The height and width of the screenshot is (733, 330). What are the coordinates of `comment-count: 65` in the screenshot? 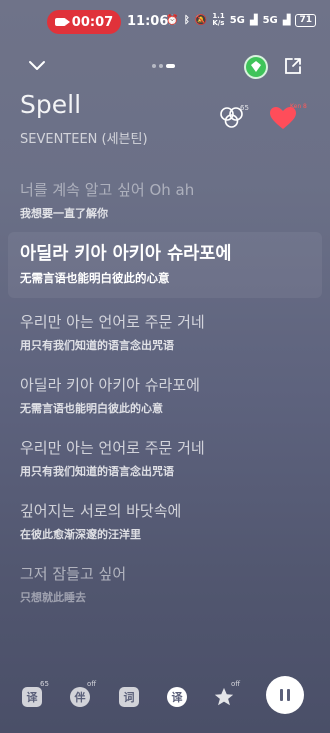 It's located at (244, 108).